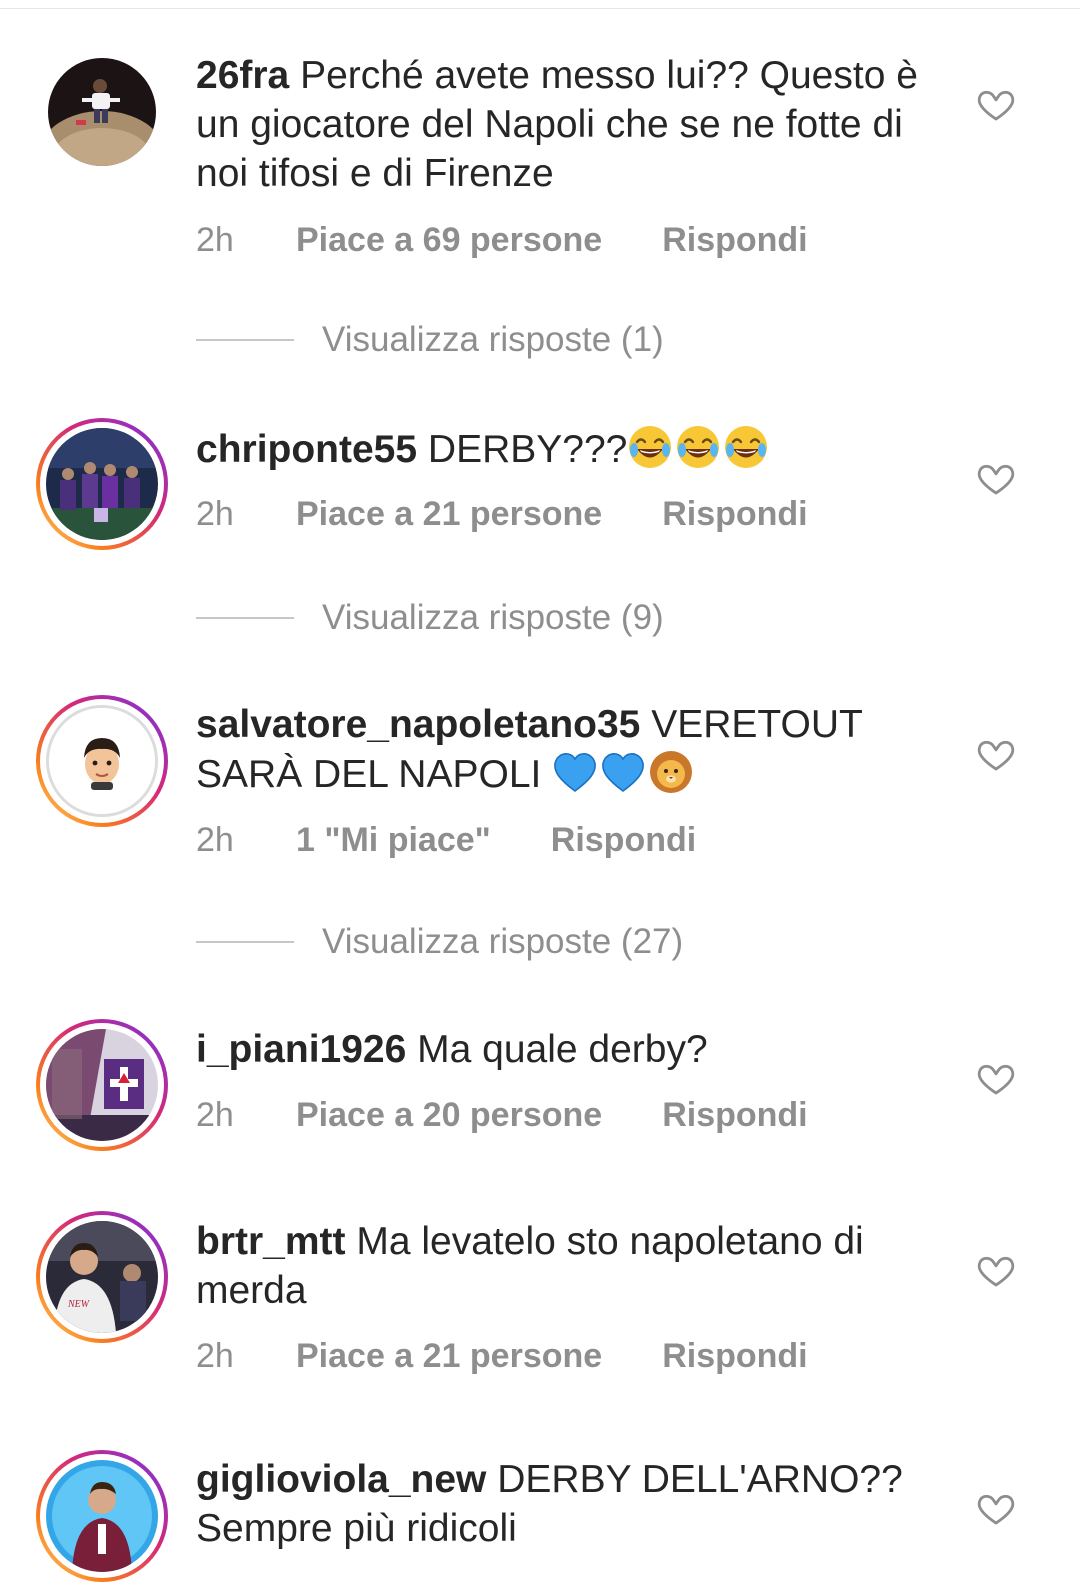 This screenshot has width=1080, height=1582. What do you see at coordinates (503, 941) in the screenshot?
I see `view-replies-label: Visualizza risposte (27)` at bounding box center [503, 941].